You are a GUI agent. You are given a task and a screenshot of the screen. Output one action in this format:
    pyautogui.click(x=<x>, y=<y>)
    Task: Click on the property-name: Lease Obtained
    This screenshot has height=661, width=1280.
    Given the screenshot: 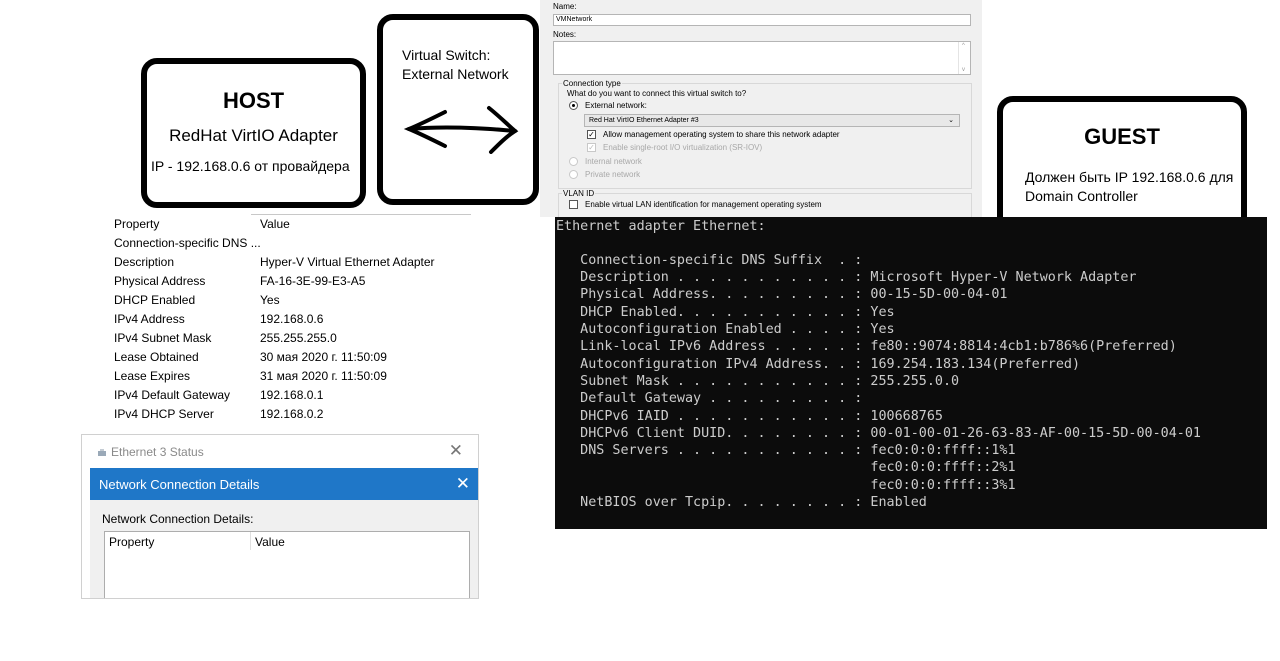 What is the action you would take?
    pyautogui.click(x=156, y=357)
    